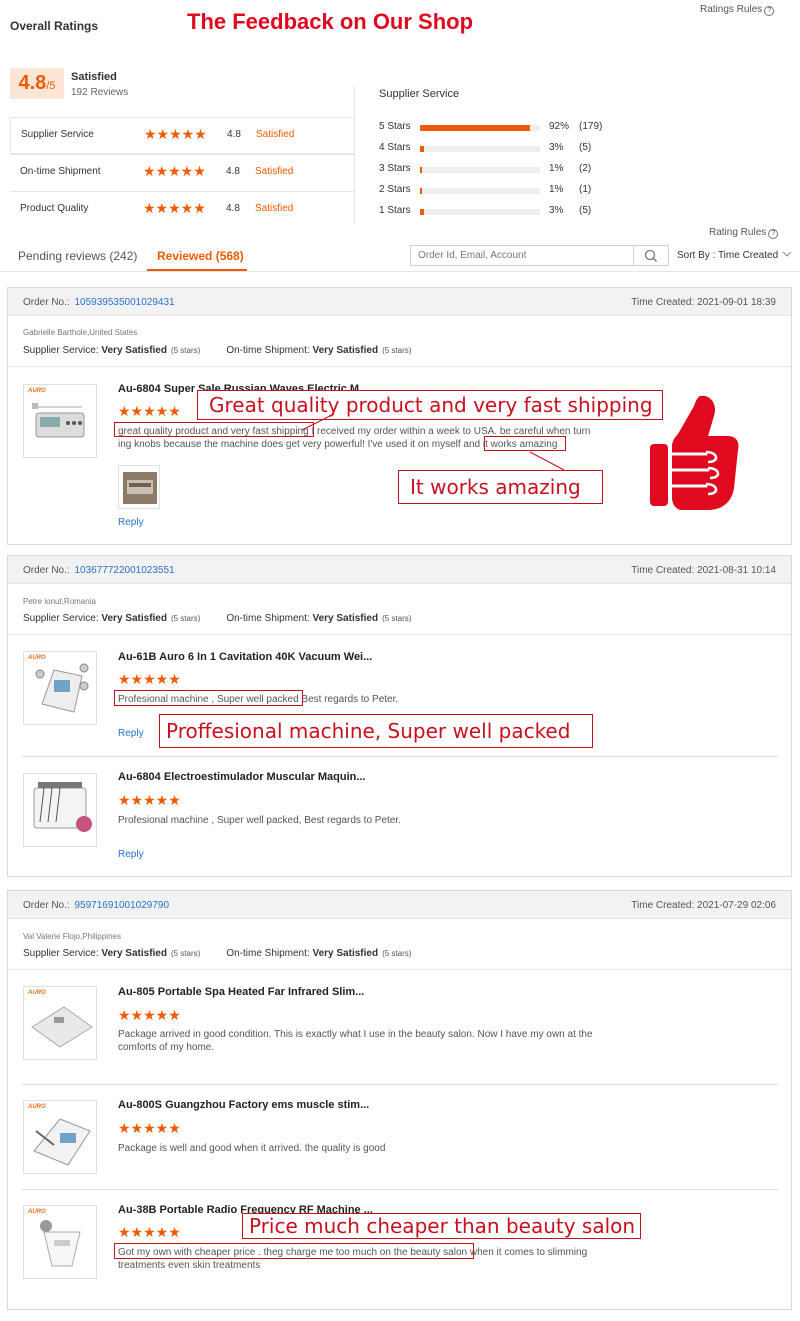 The image size is (800, 1321). Describe the element at coordinates (54, 208) in the screenshot. I see `metric-label: Product Quality` at that location.